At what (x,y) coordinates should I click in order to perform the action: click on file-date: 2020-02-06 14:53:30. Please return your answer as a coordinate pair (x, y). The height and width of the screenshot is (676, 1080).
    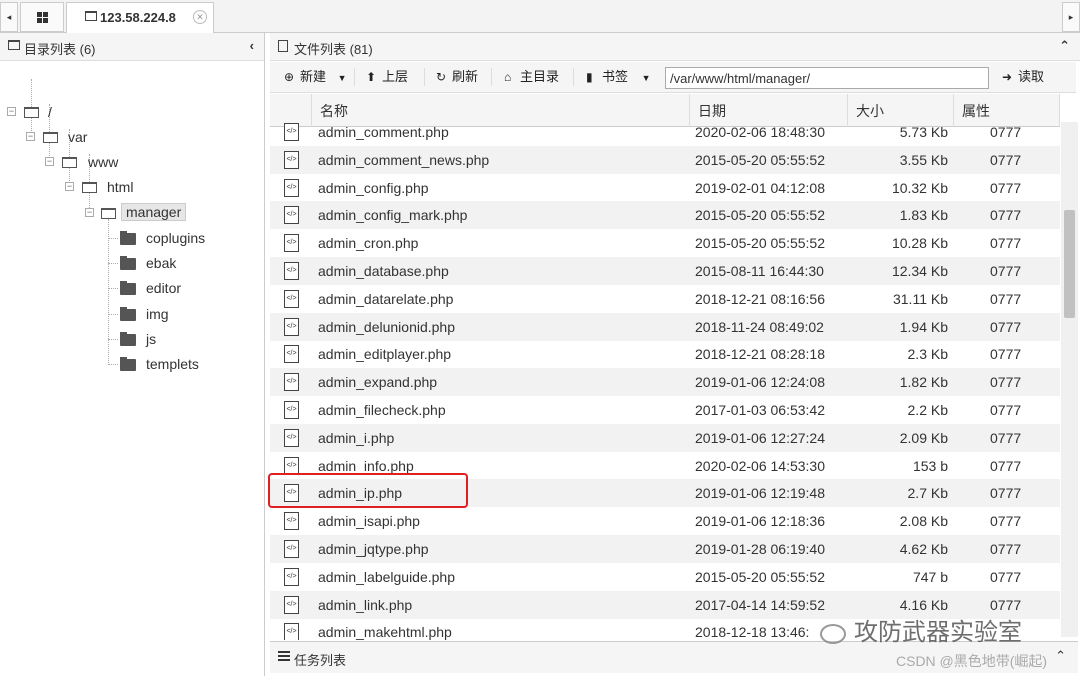
    Looking at the image, I should click on (760, 465).